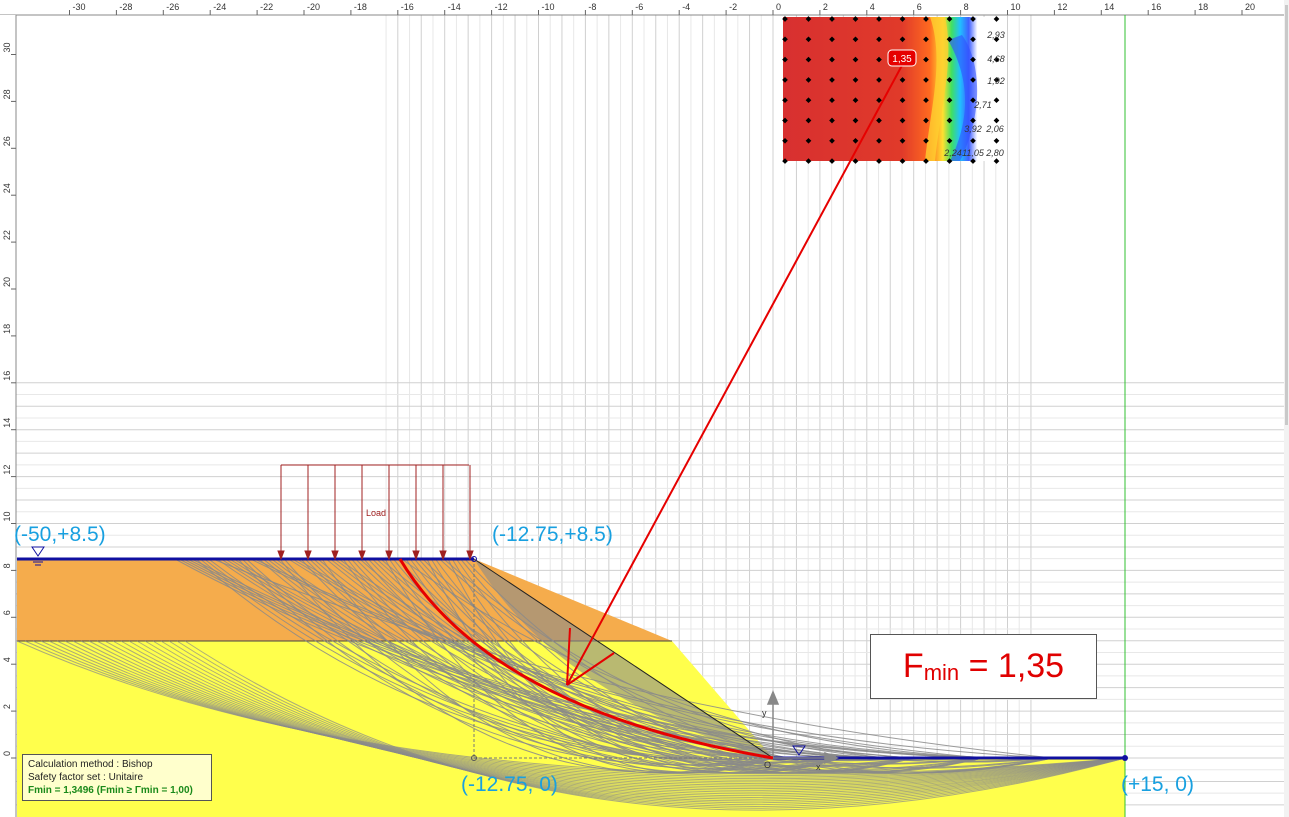 This screenshot has height=817, width=1289. Describe the element at coordinates (7, 282) in the screenshot. I see `y-tick-label: 20` at that location.